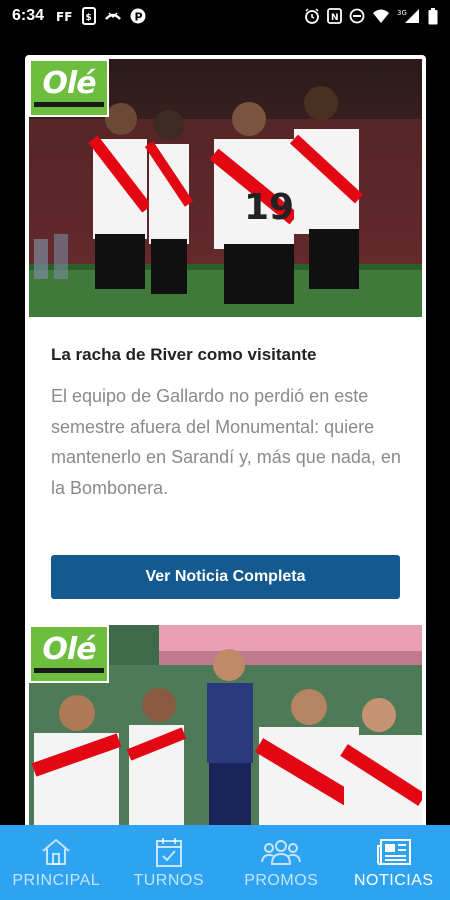 Image resolution: width=450 pixels, height=900 pixels. What do you see at coordinates (184, 354) in the screenshot?
I see `news-title: La racha de River como visitante` at bounding box center [184, 354].